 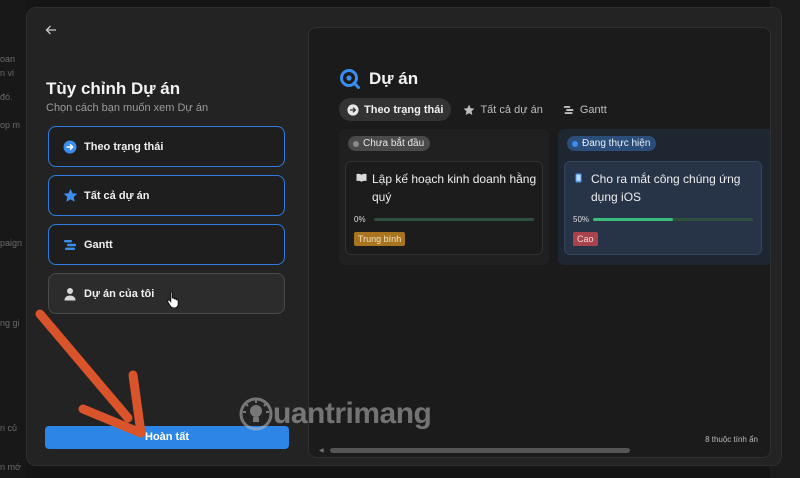 What do you see at coordinates (9, 428) in the screenshot?
I see `background-text: n củ` at bounding box center [9, 428].